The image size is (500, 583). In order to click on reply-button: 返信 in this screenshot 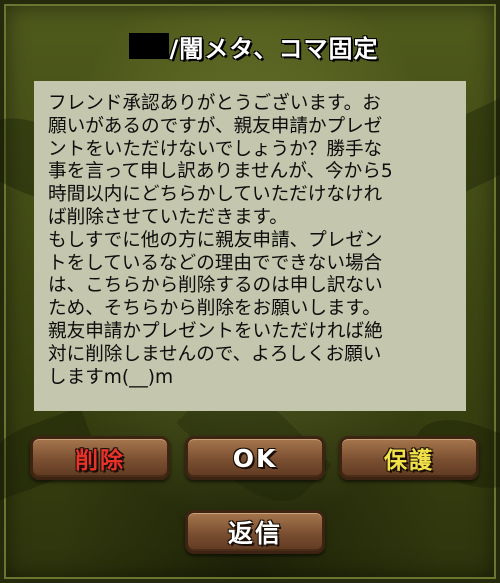, I will do `click(255, 532)`.